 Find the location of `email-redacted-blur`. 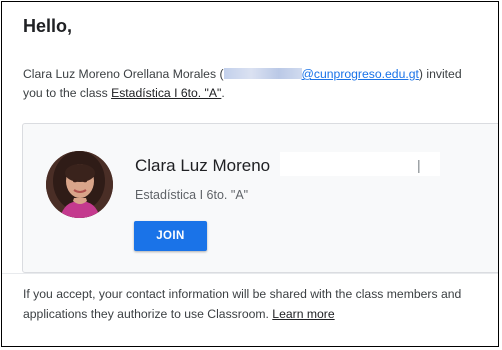

email-redacted-blur is located at coordinates (262, 73).